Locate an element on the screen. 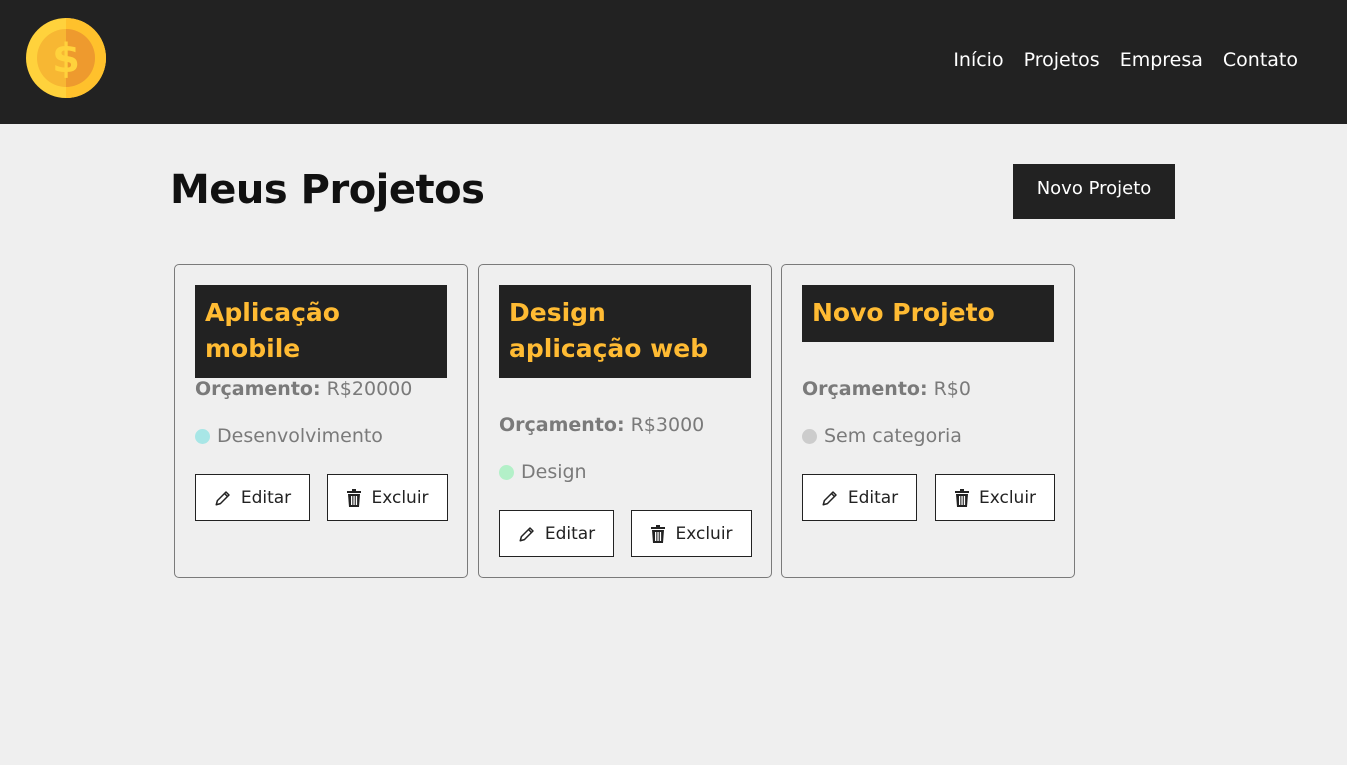 This screenshot has width=1347, height=765. project-budget: Orçamento: R$20000 is located at coordinates (303, 389).